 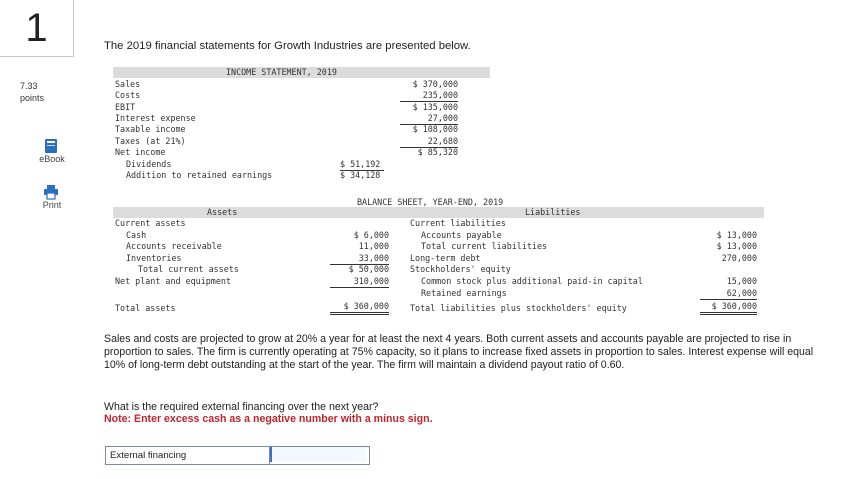 What do you see at coordinates (437, 152) in the screenshot?
I see `income-value-net-income: $ 85,320` at bounding box center [437, 152].